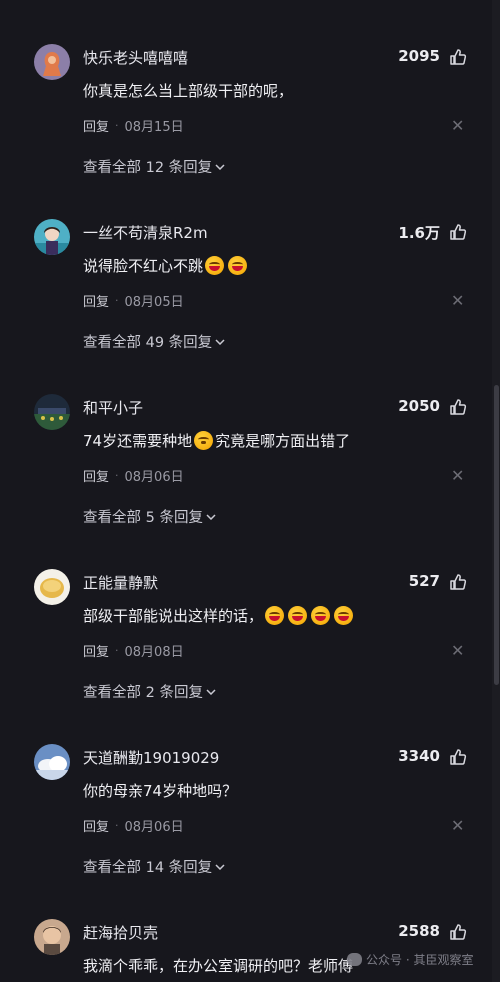  What do you see at coordinates (420, 960) in the screenshot?
I see `watermark-text: 公众号 · 其臣观察室` at bounding box center [420, 960].